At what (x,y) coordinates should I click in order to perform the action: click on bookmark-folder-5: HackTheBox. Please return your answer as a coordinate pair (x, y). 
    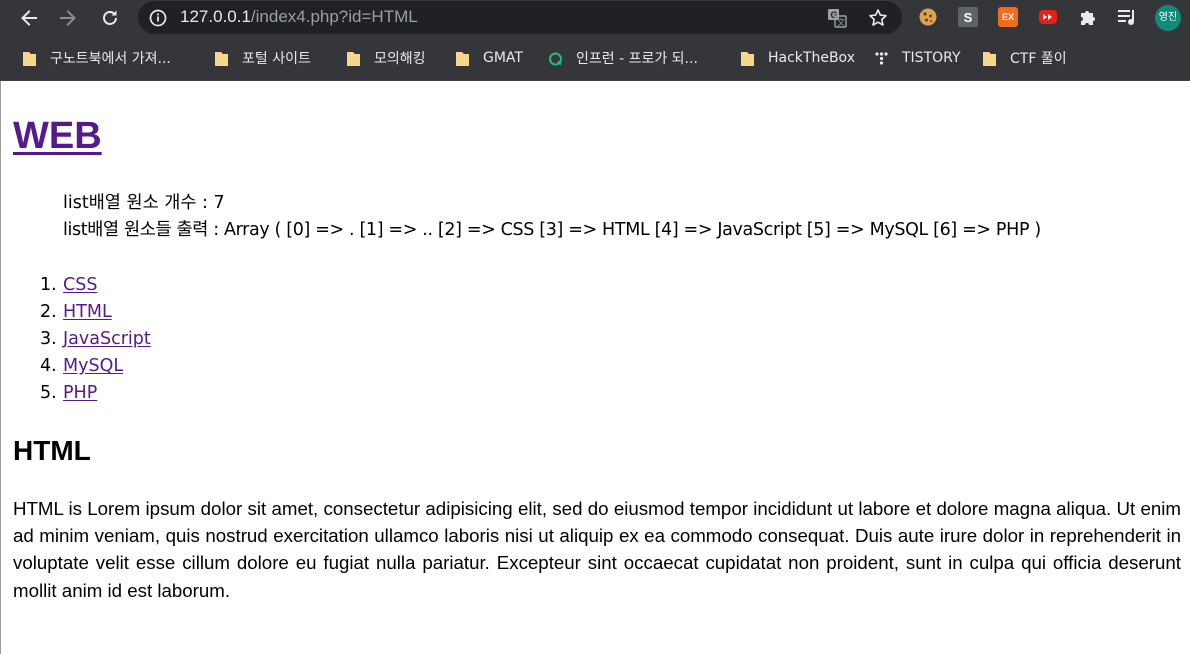
    Looking at the image, I should click on (797, 58).